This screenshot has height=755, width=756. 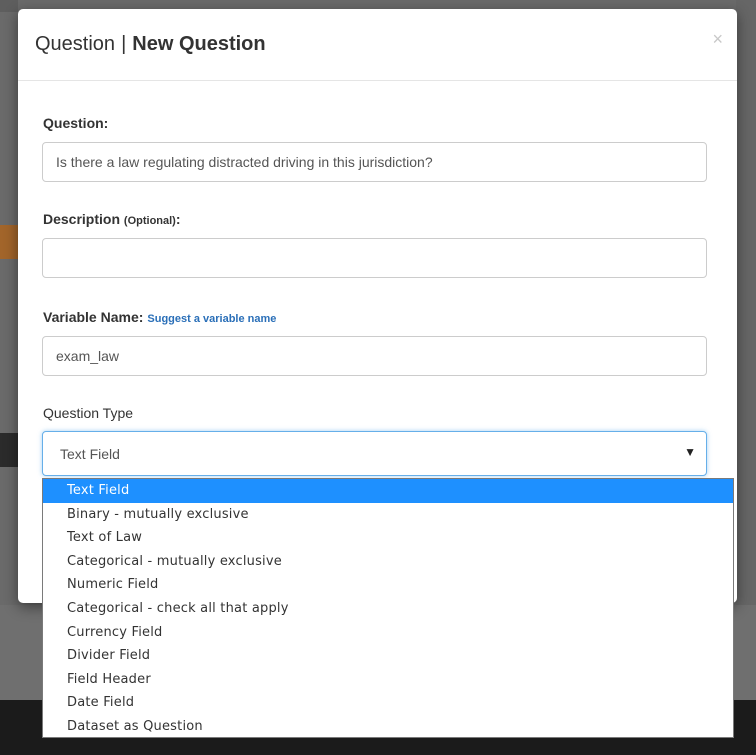 What do you see at coordinates (93, 317) in the screenshot?
I see `variable-name-label-text: Variable Name:` at bounding box center [93, 317].